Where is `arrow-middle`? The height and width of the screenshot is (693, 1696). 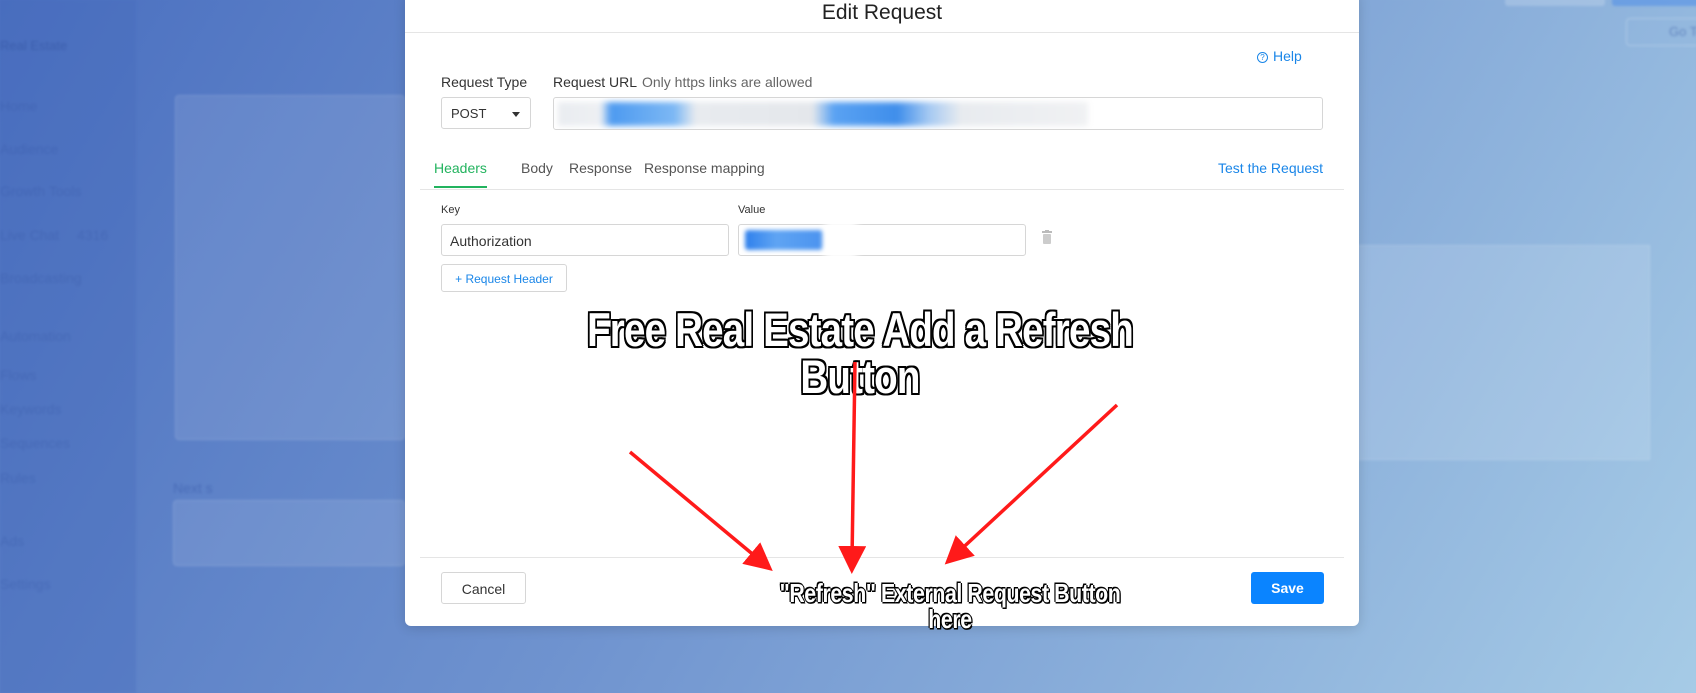
arrow-middle is located at coordinates (852, 467).